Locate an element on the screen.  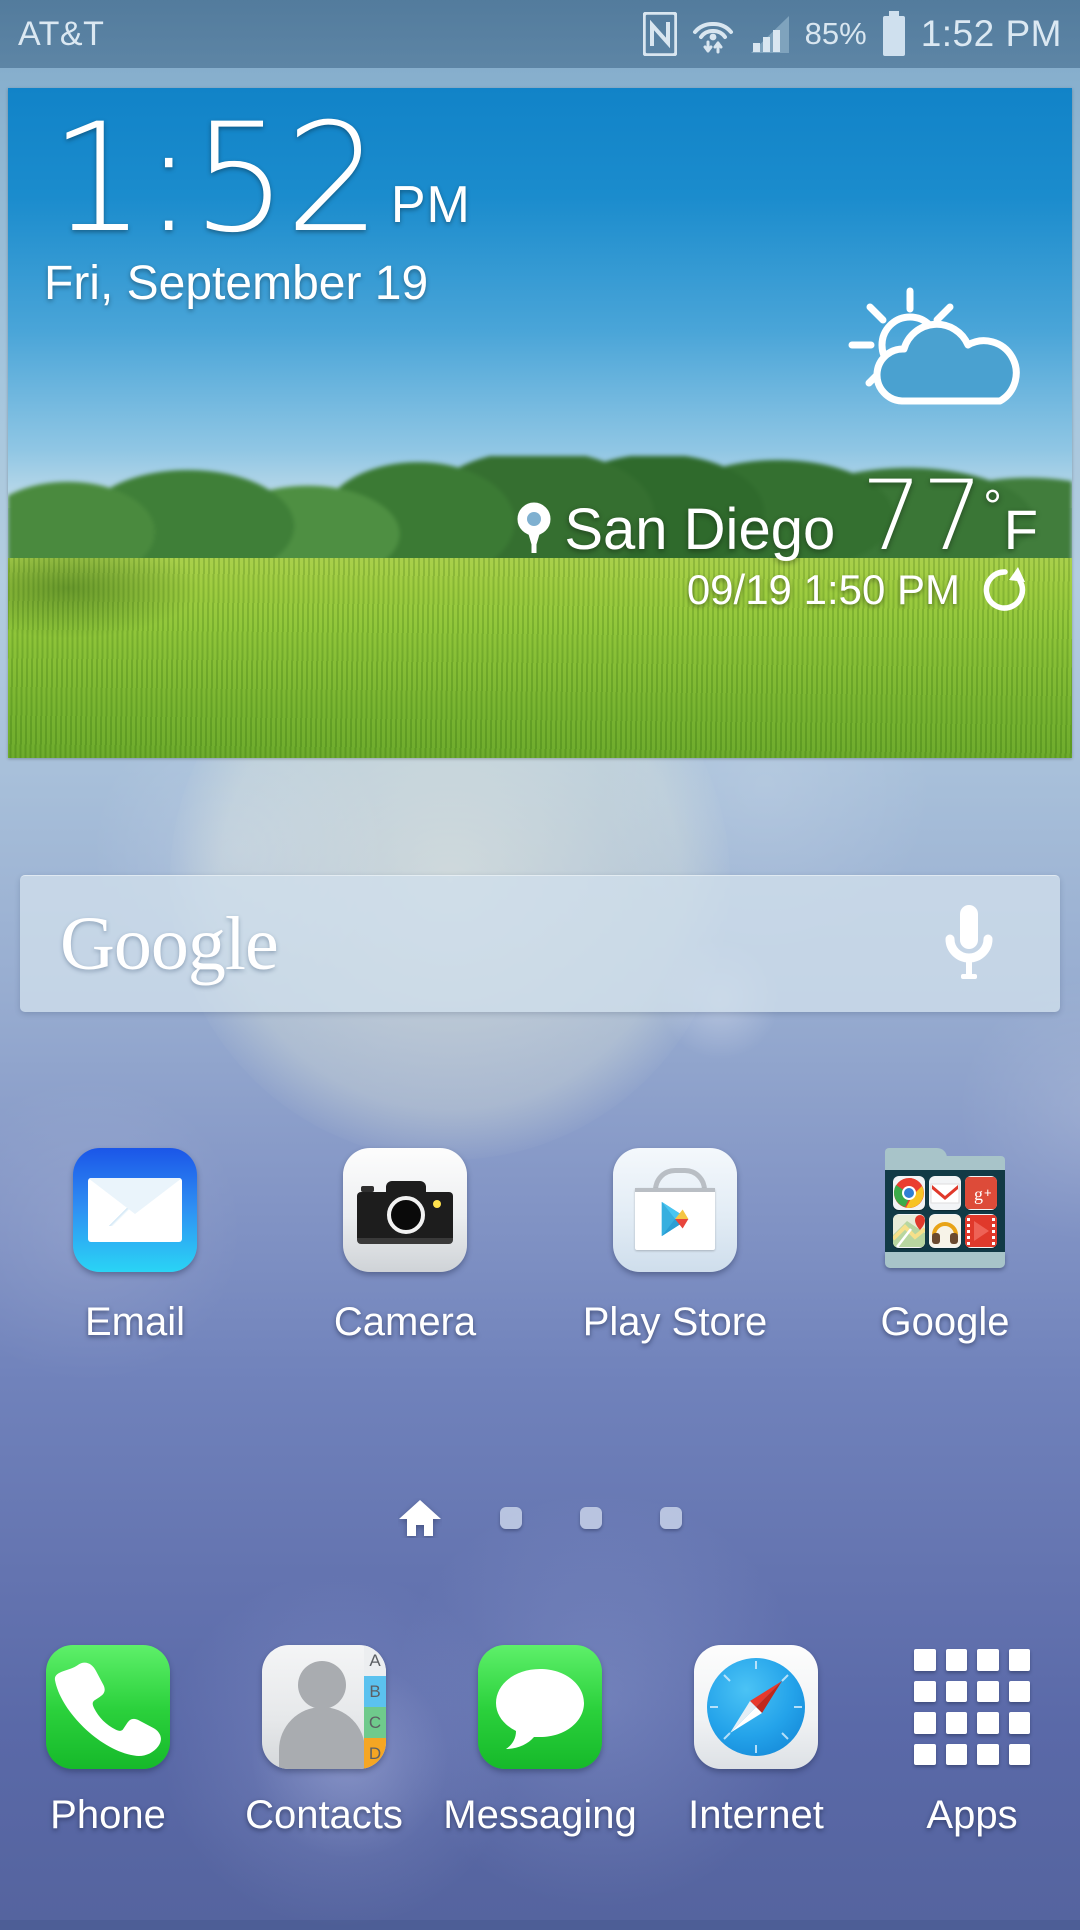
nfc-icon is located at coordinates (659, 34).